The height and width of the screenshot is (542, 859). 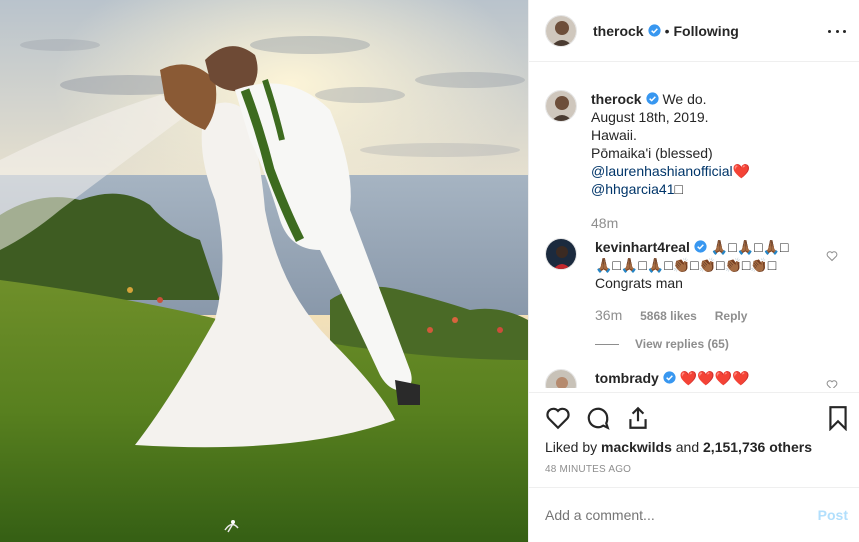 I want to click on view-replies-button: View replies (65), so click(x=715, y=344).